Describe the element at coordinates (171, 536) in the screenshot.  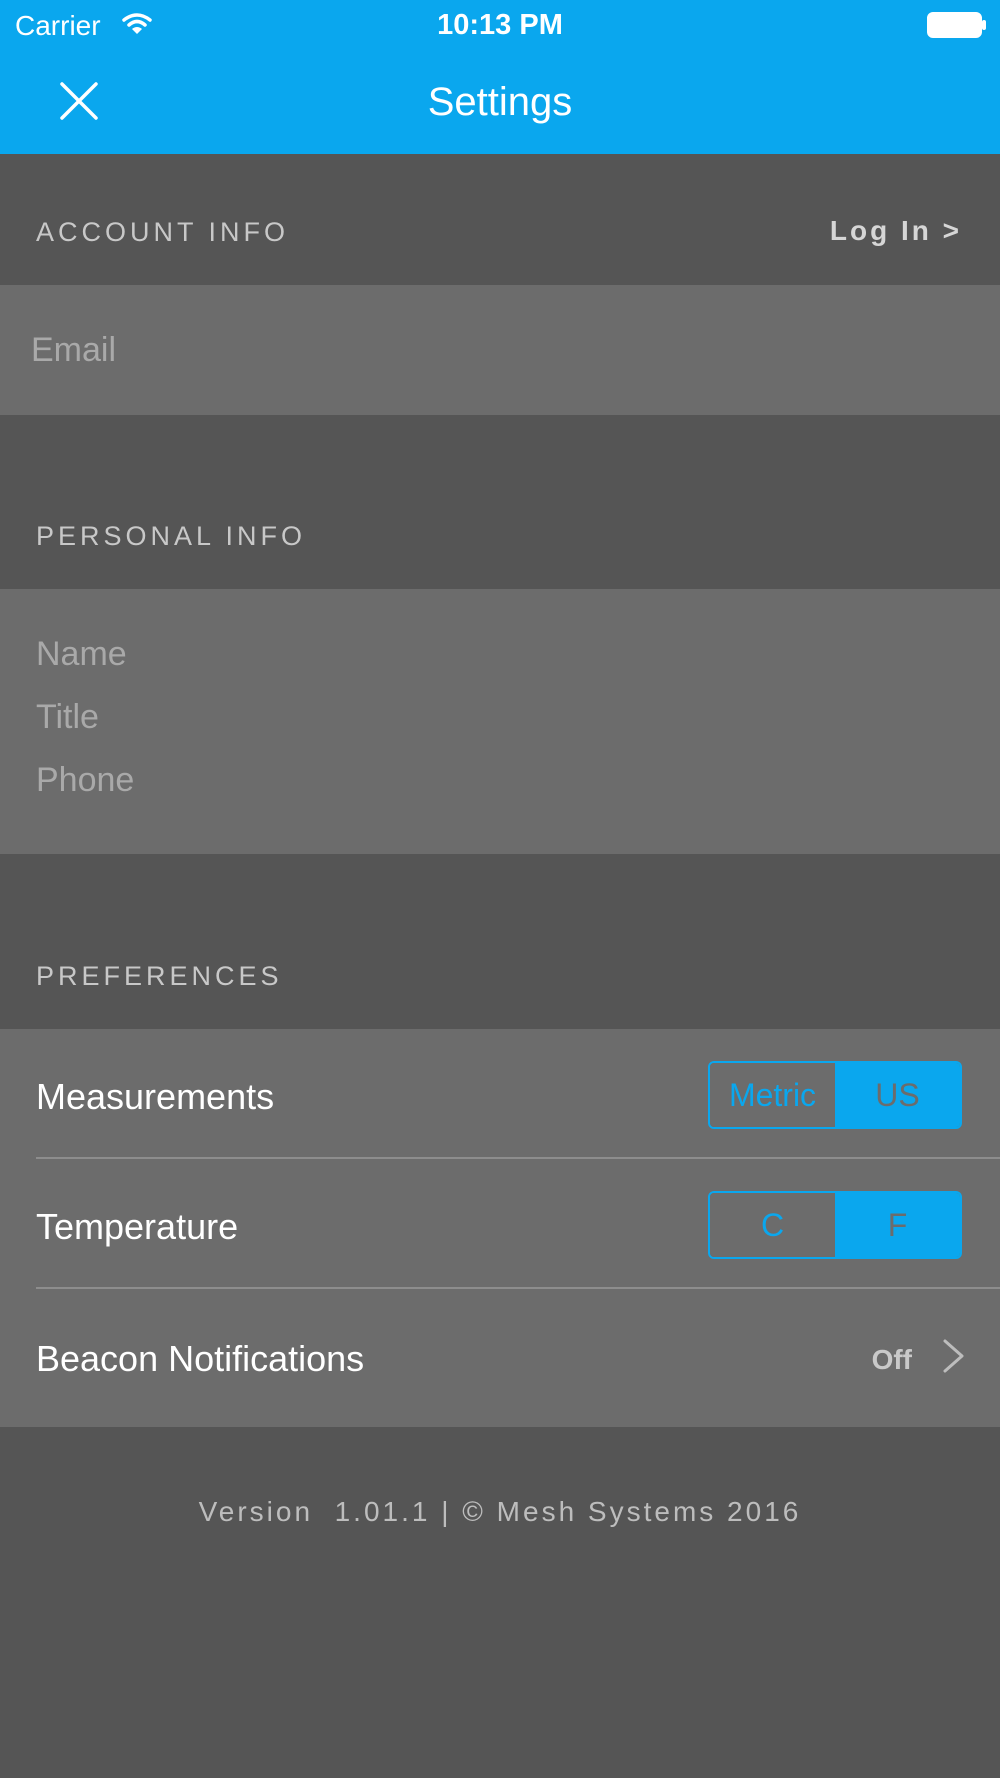
I see `personal-info-label: PERSONAL INFO` at that location.